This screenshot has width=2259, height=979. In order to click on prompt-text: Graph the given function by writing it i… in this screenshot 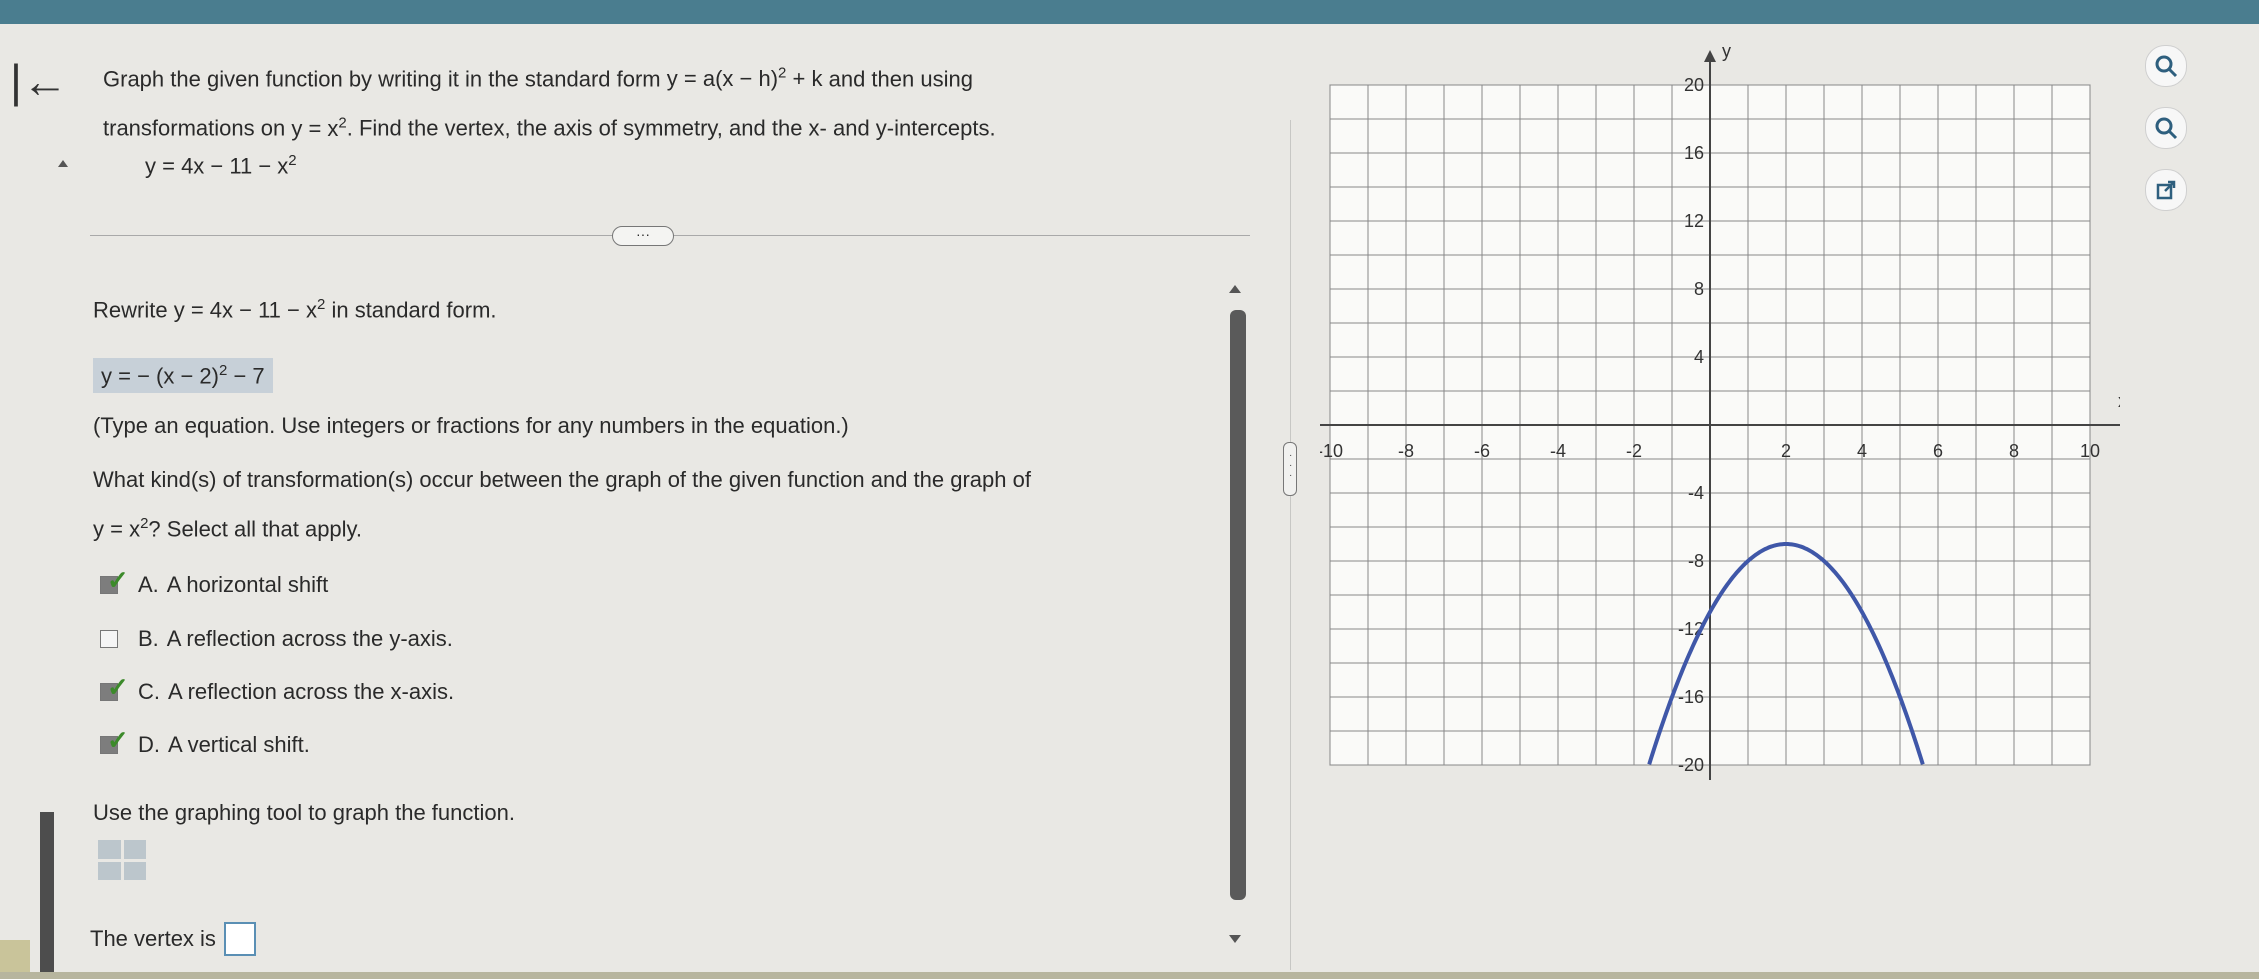, I will do `click(382, 79)`.